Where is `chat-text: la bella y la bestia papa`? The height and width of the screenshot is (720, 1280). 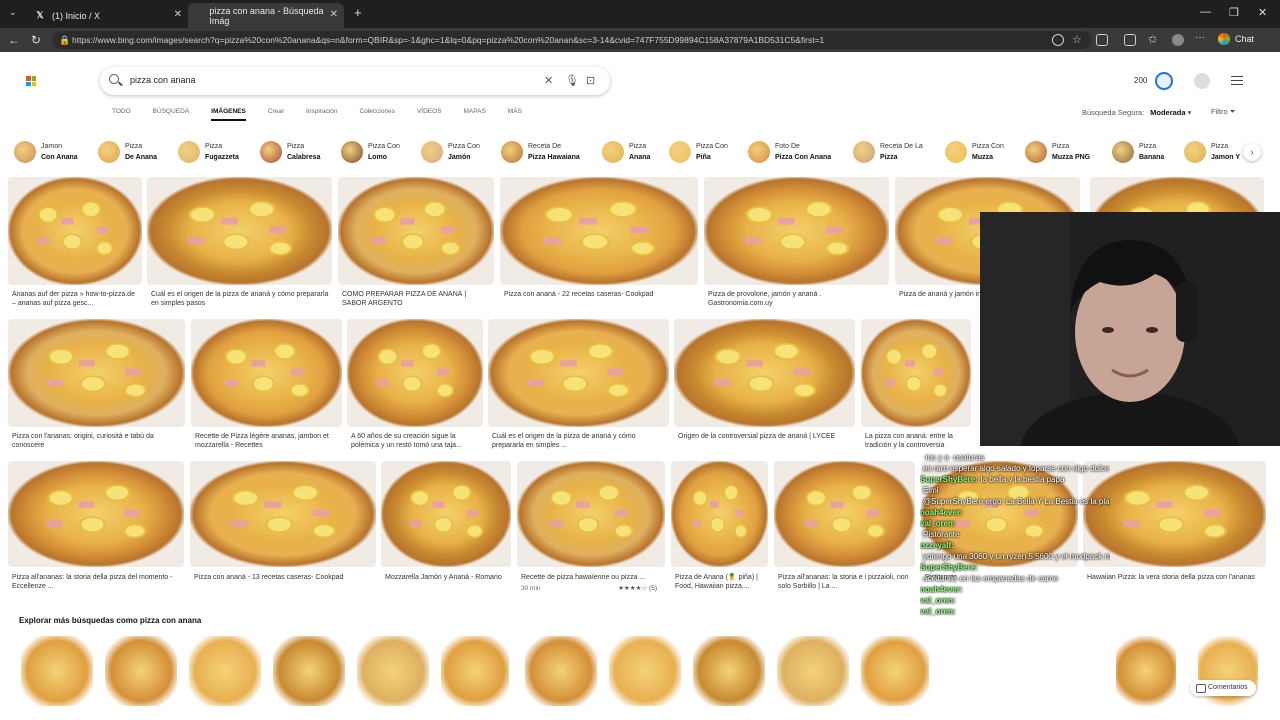 chat-text: la bella y la bestia papa is located at coordinates (1022, 479).